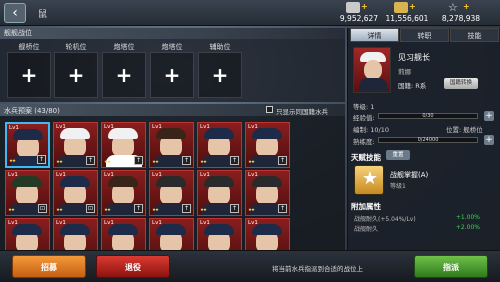 This screenshot has width=500, height=282. I want to click on reset-talent-button: 重置, so click(398, 155).